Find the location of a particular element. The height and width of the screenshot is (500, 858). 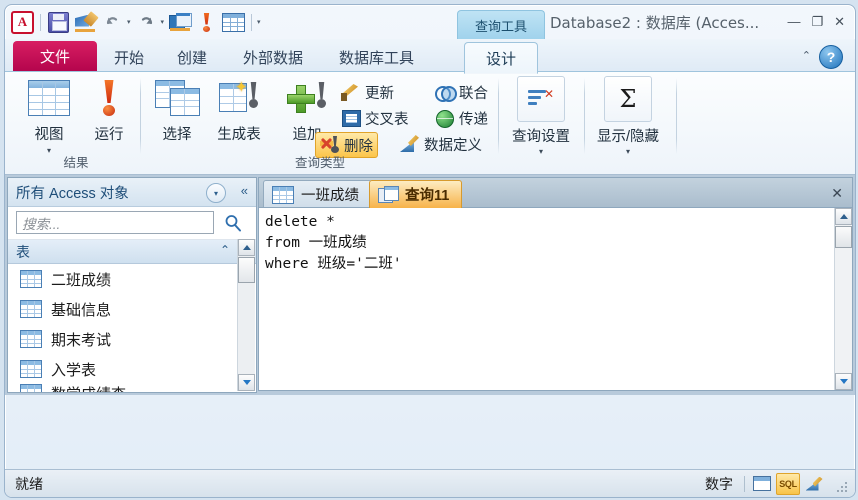

select-query-label: 选择 is located at coordinates (177, 135).